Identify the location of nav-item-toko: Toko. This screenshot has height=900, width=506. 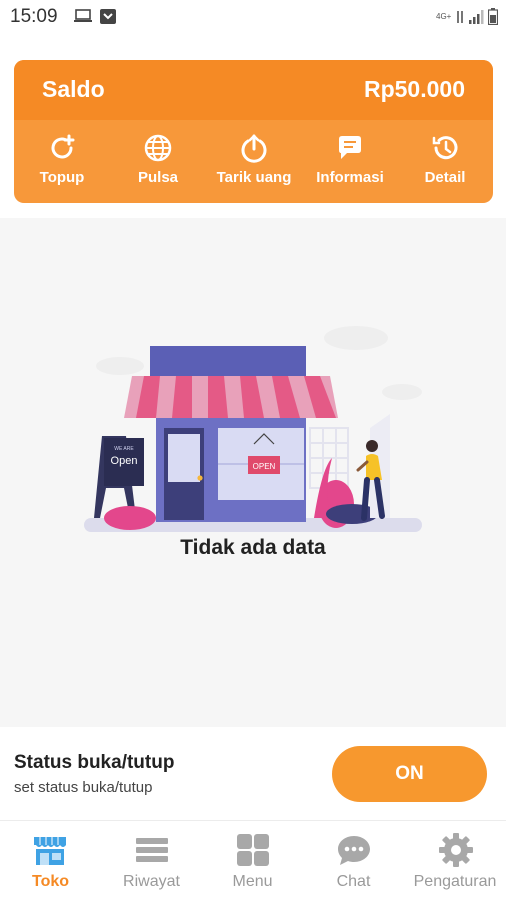
(50, 860).